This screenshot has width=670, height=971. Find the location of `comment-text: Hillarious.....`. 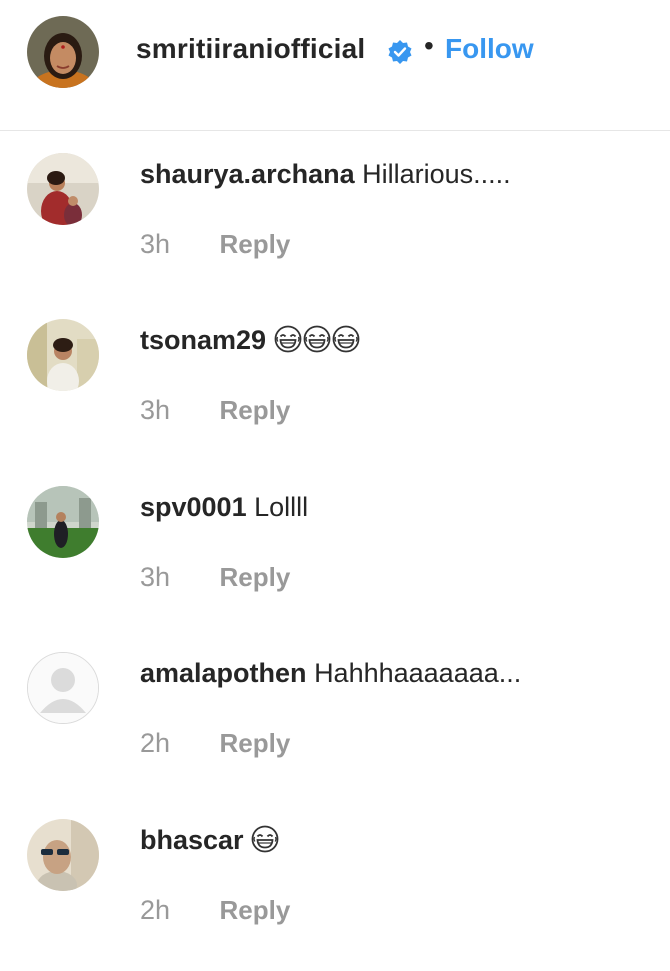

comment-text: Hillarious..... is located at coordinates (436, 174).